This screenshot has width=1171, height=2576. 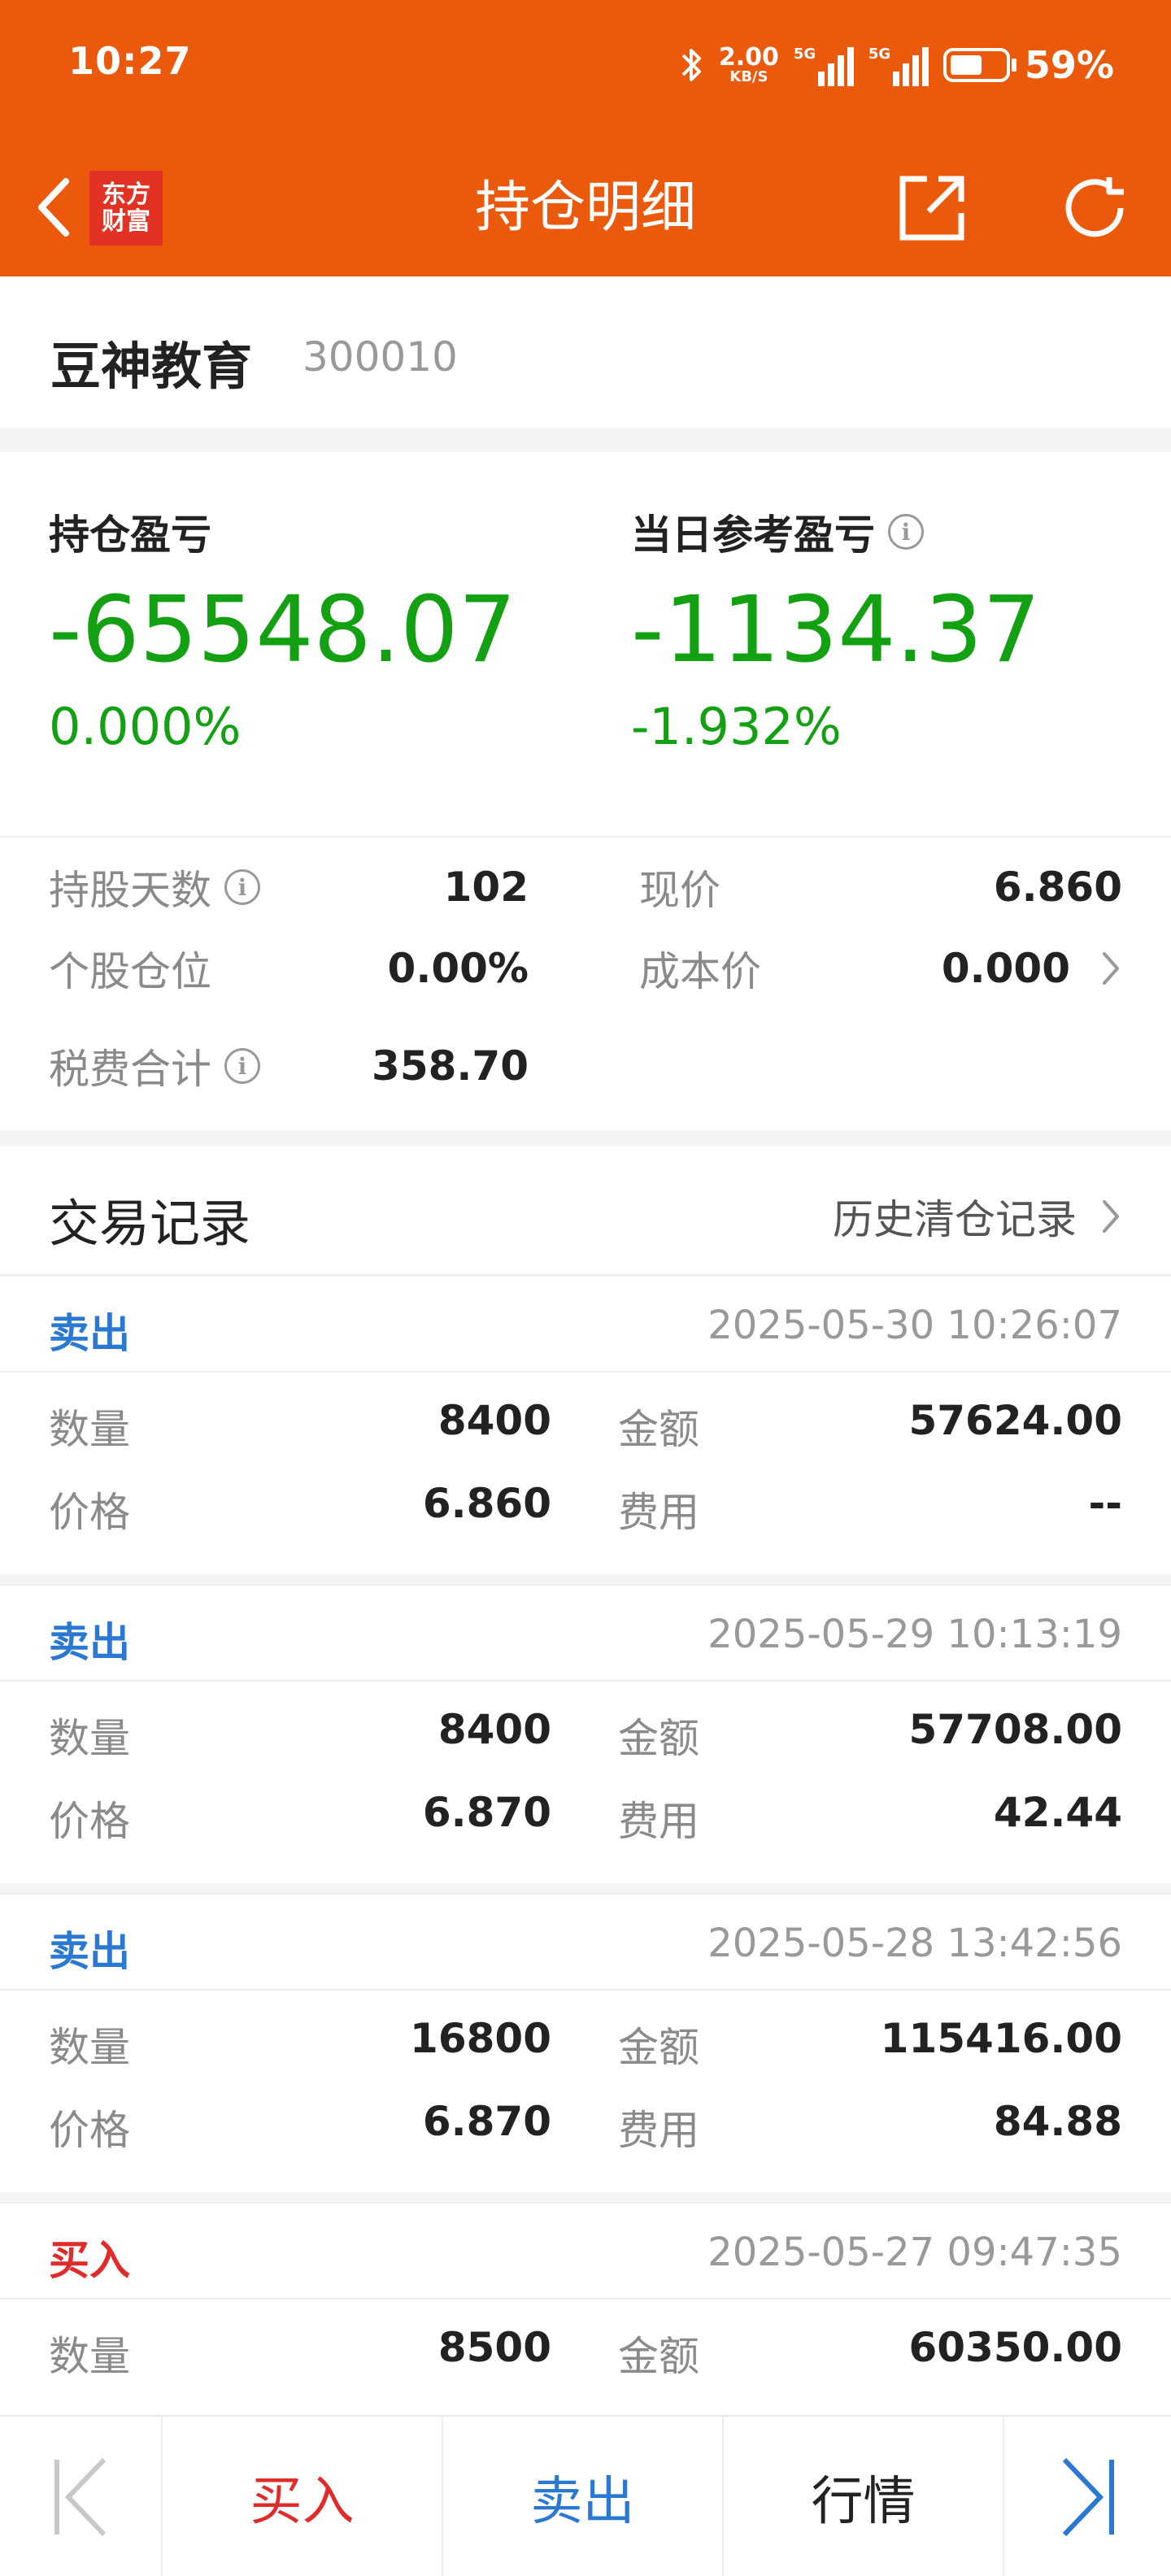 I want to click on refresh-icon, so click(x=1094, y=207).